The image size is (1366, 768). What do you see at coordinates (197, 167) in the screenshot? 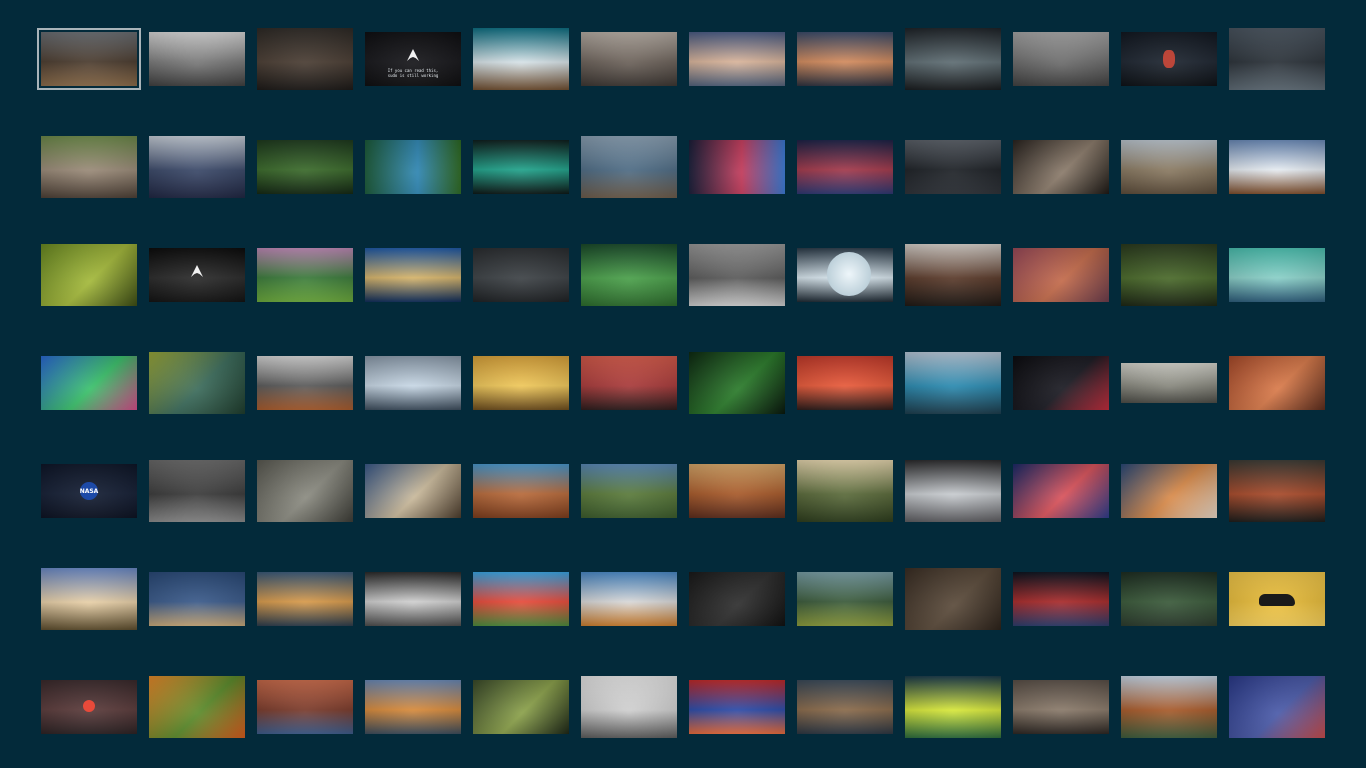
I see `wallpaper-thumbnail-curtain-room` at bounding box center [197, 167].